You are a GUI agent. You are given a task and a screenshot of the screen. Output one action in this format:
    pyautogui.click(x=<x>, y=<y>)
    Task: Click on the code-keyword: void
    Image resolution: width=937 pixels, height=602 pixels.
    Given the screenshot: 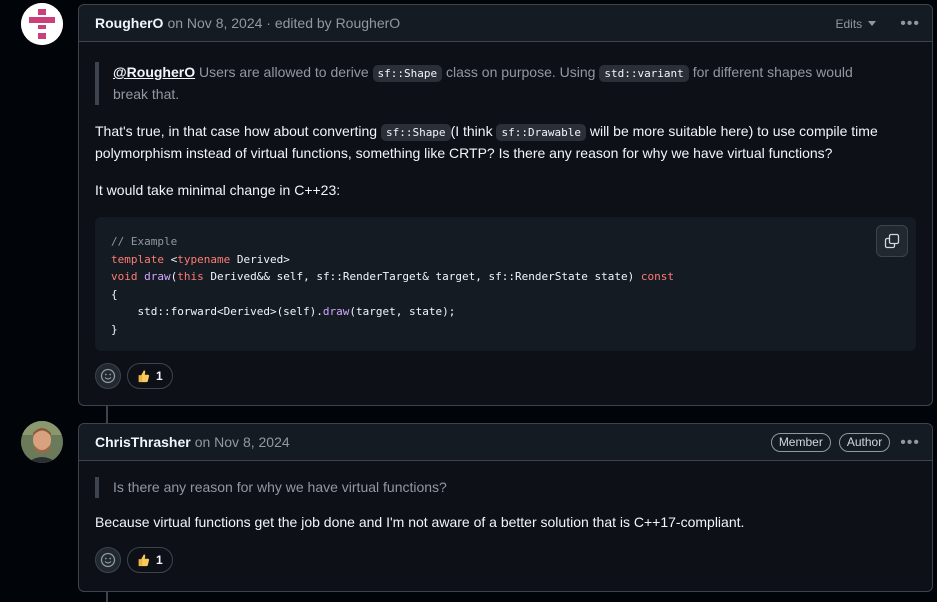 What is the action you would take?
    pyautogui.click(x=124, y=276)
    